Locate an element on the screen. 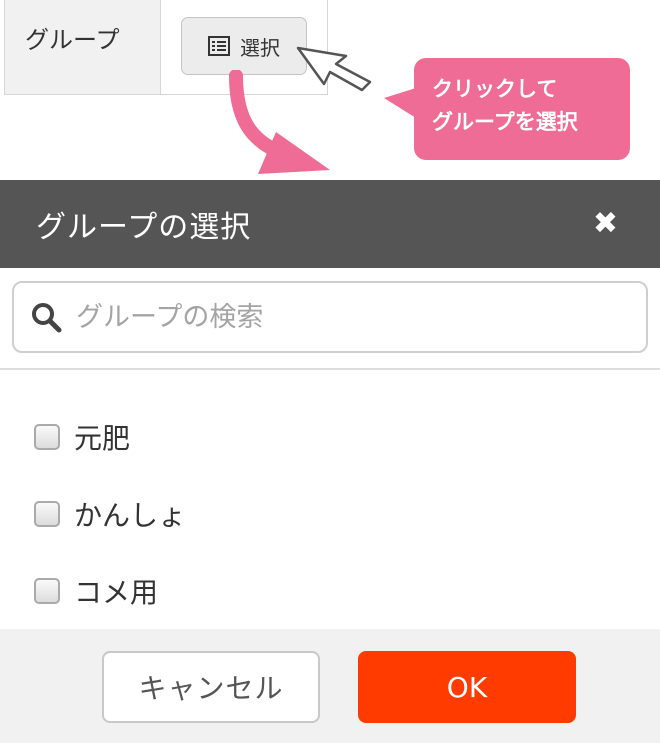 The height and width of the screenshot is (743, 660). cancel-button: キャンセル is located at coordinates (211, 687).